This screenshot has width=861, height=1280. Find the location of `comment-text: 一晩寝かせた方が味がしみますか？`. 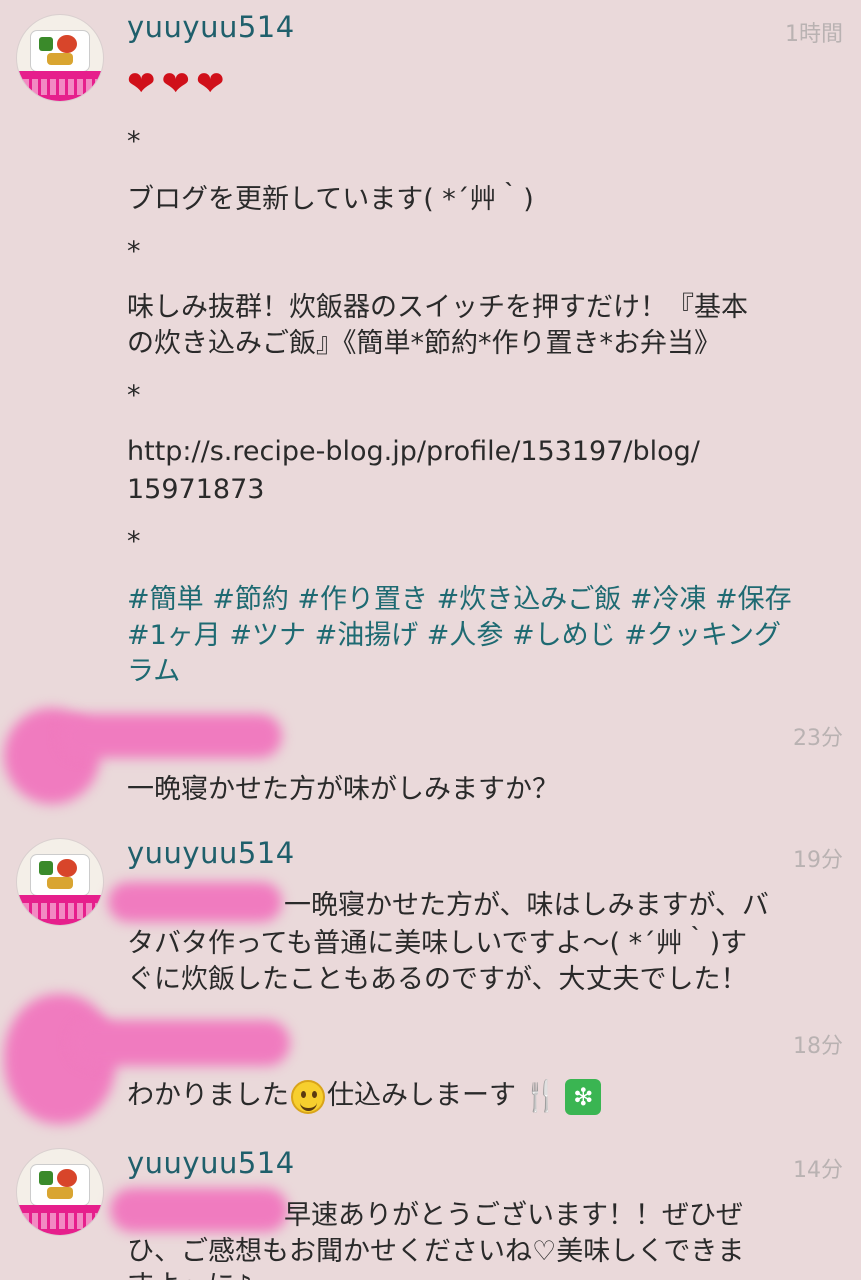

comment-text: 一晩寝かせた方が味がしみますか？ is located at coordinates (343, 789).